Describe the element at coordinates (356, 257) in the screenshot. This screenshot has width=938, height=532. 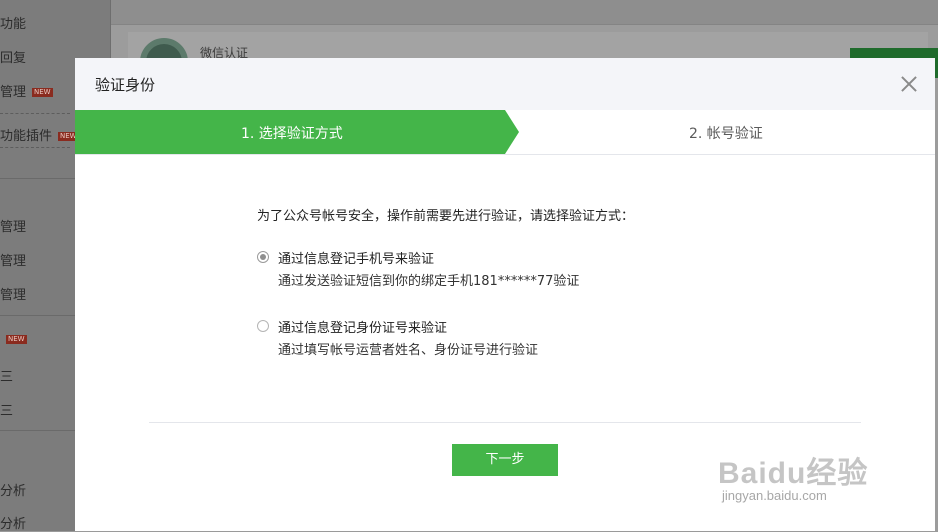
I see `option-title: 通过信息登记手机号来验证` at that location.